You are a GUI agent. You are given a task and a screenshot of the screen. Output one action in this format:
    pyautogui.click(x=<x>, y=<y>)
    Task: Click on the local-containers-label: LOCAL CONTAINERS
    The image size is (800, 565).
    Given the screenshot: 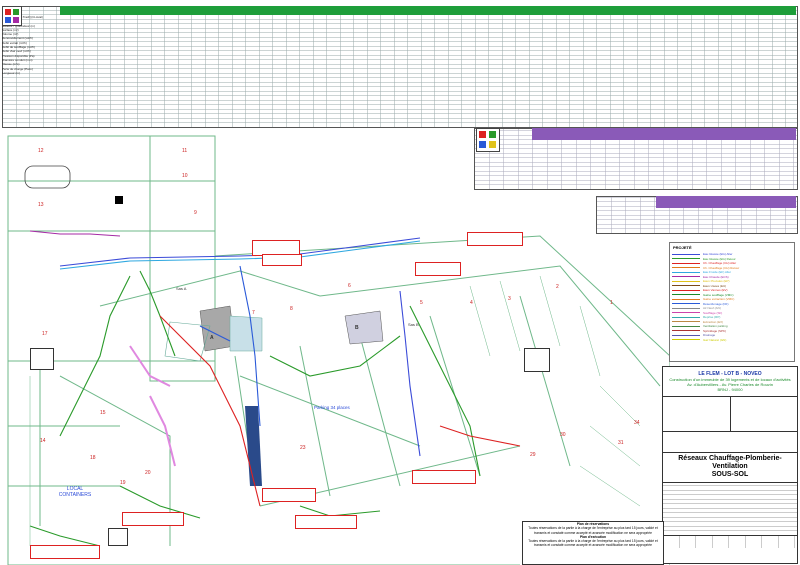 What is the action you would take?
    pyautogui.click(x=75, y=492)
    